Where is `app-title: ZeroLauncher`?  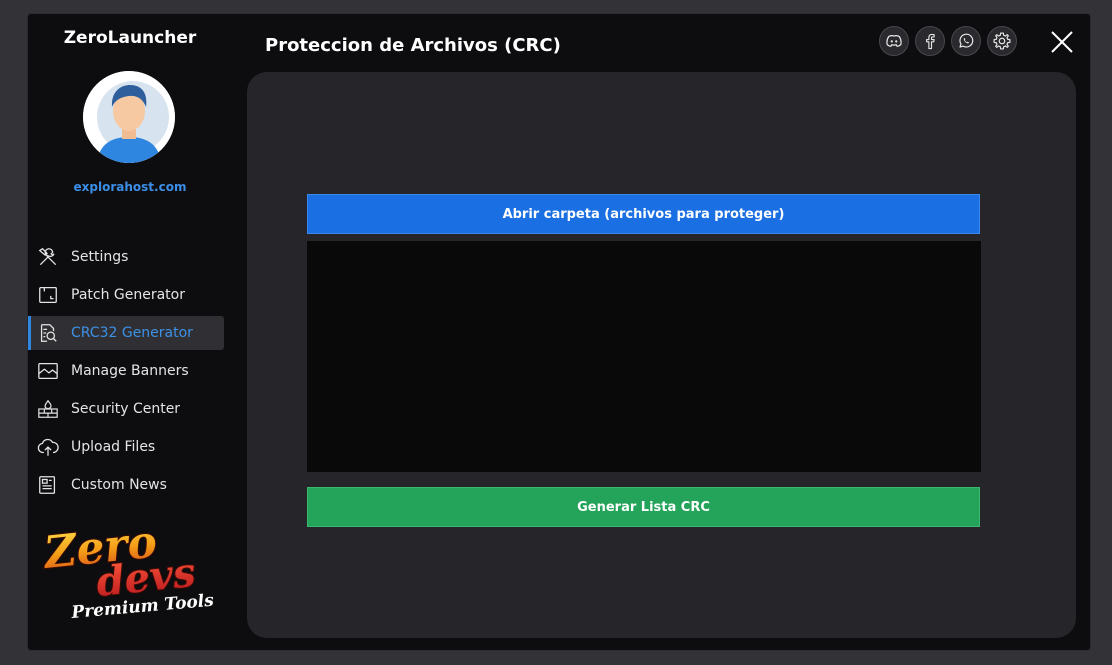
app-title: ZeroLauncher is located at coordinates (130, 38).